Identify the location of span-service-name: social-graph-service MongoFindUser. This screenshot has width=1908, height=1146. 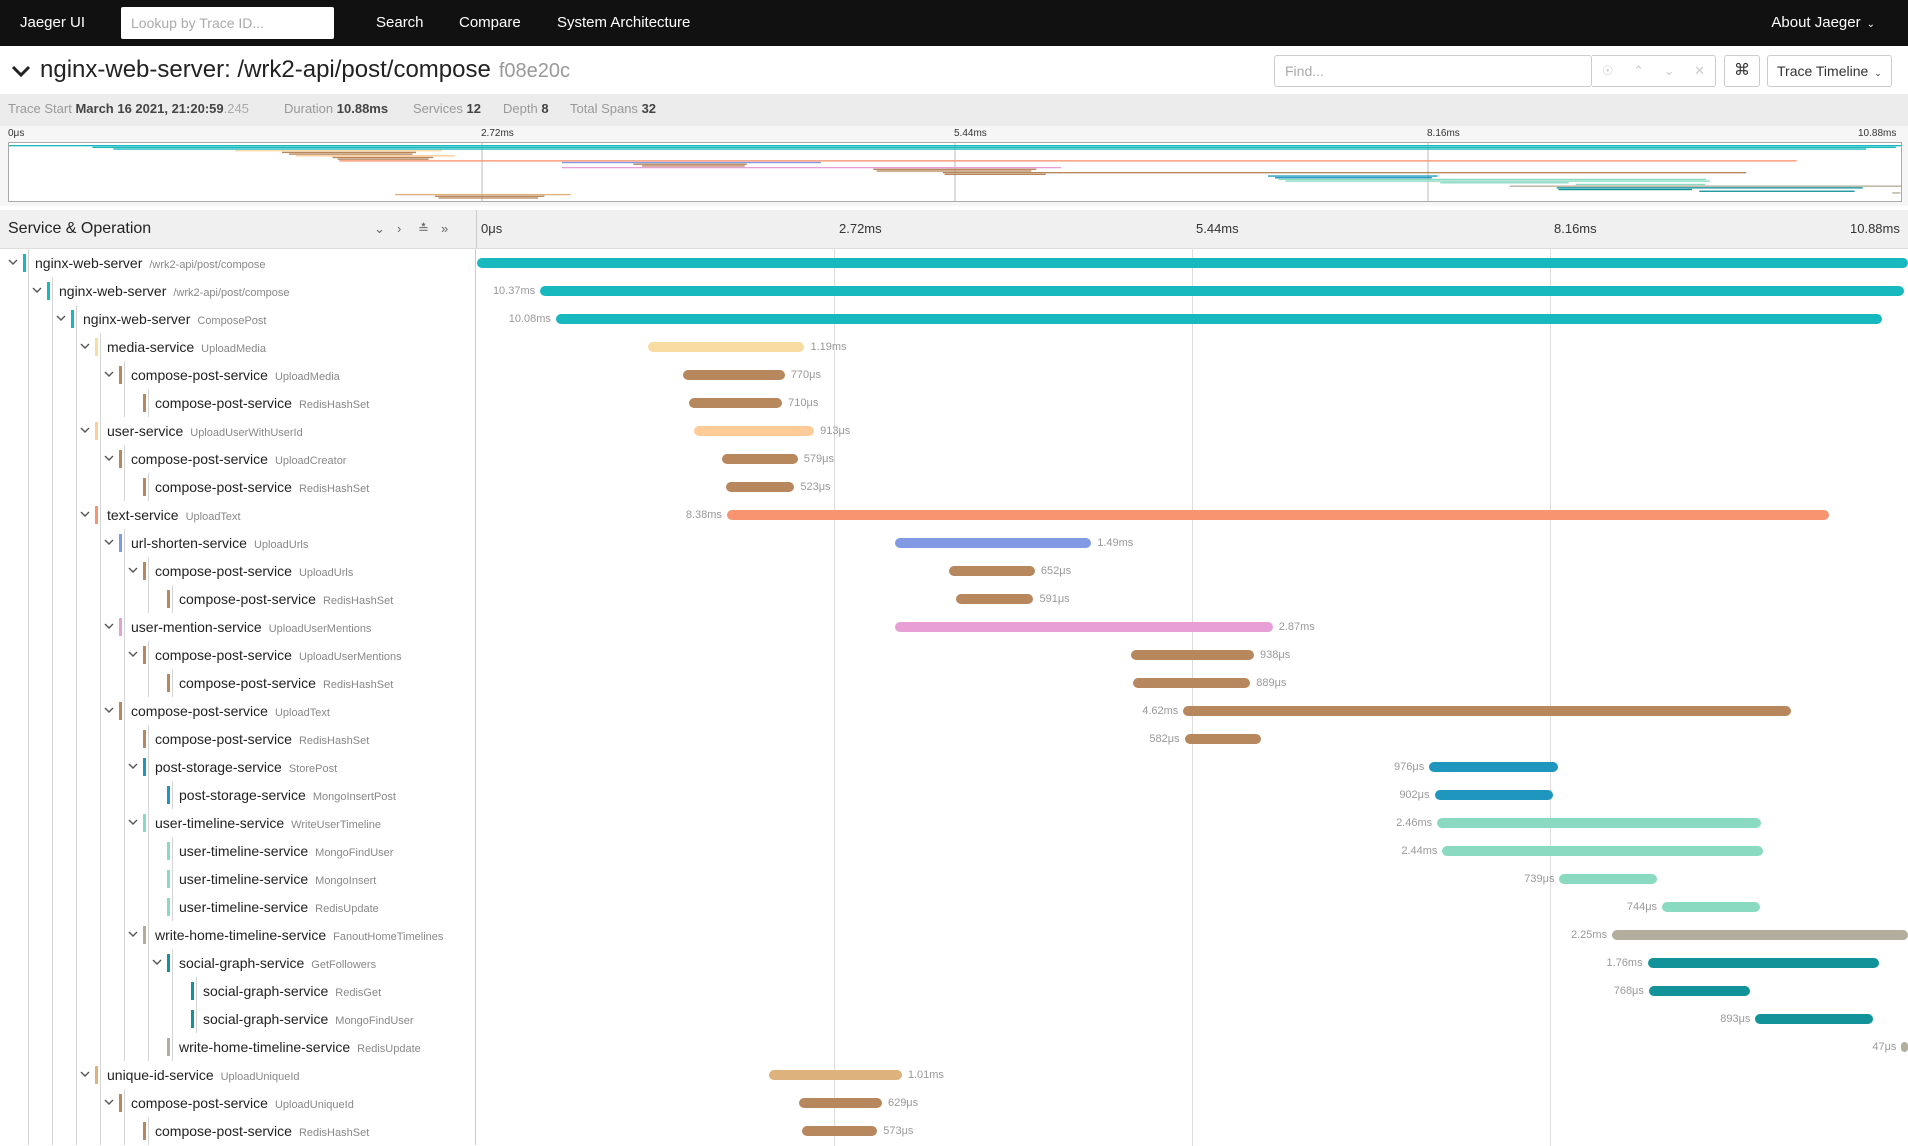
(308, 1019).